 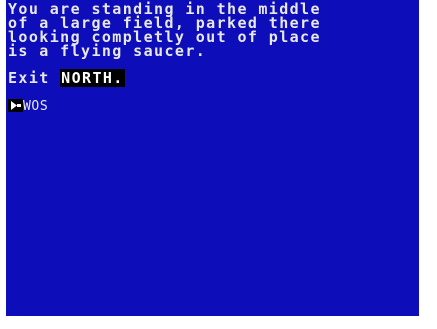 I want to click on command-prompt: WOS, so click(x=28, y=106).